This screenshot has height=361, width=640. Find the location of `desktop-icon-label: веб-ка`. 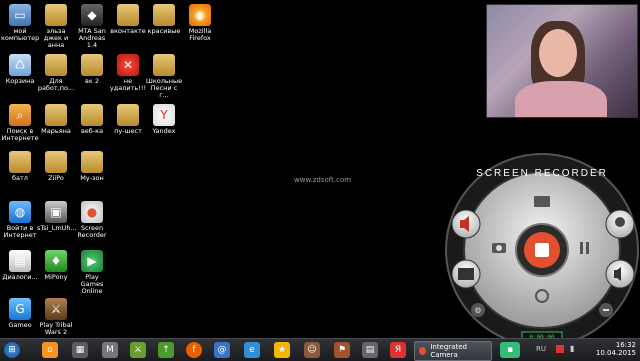

desktop-icon-label: веб-ка is located at coordinates (92, 131).